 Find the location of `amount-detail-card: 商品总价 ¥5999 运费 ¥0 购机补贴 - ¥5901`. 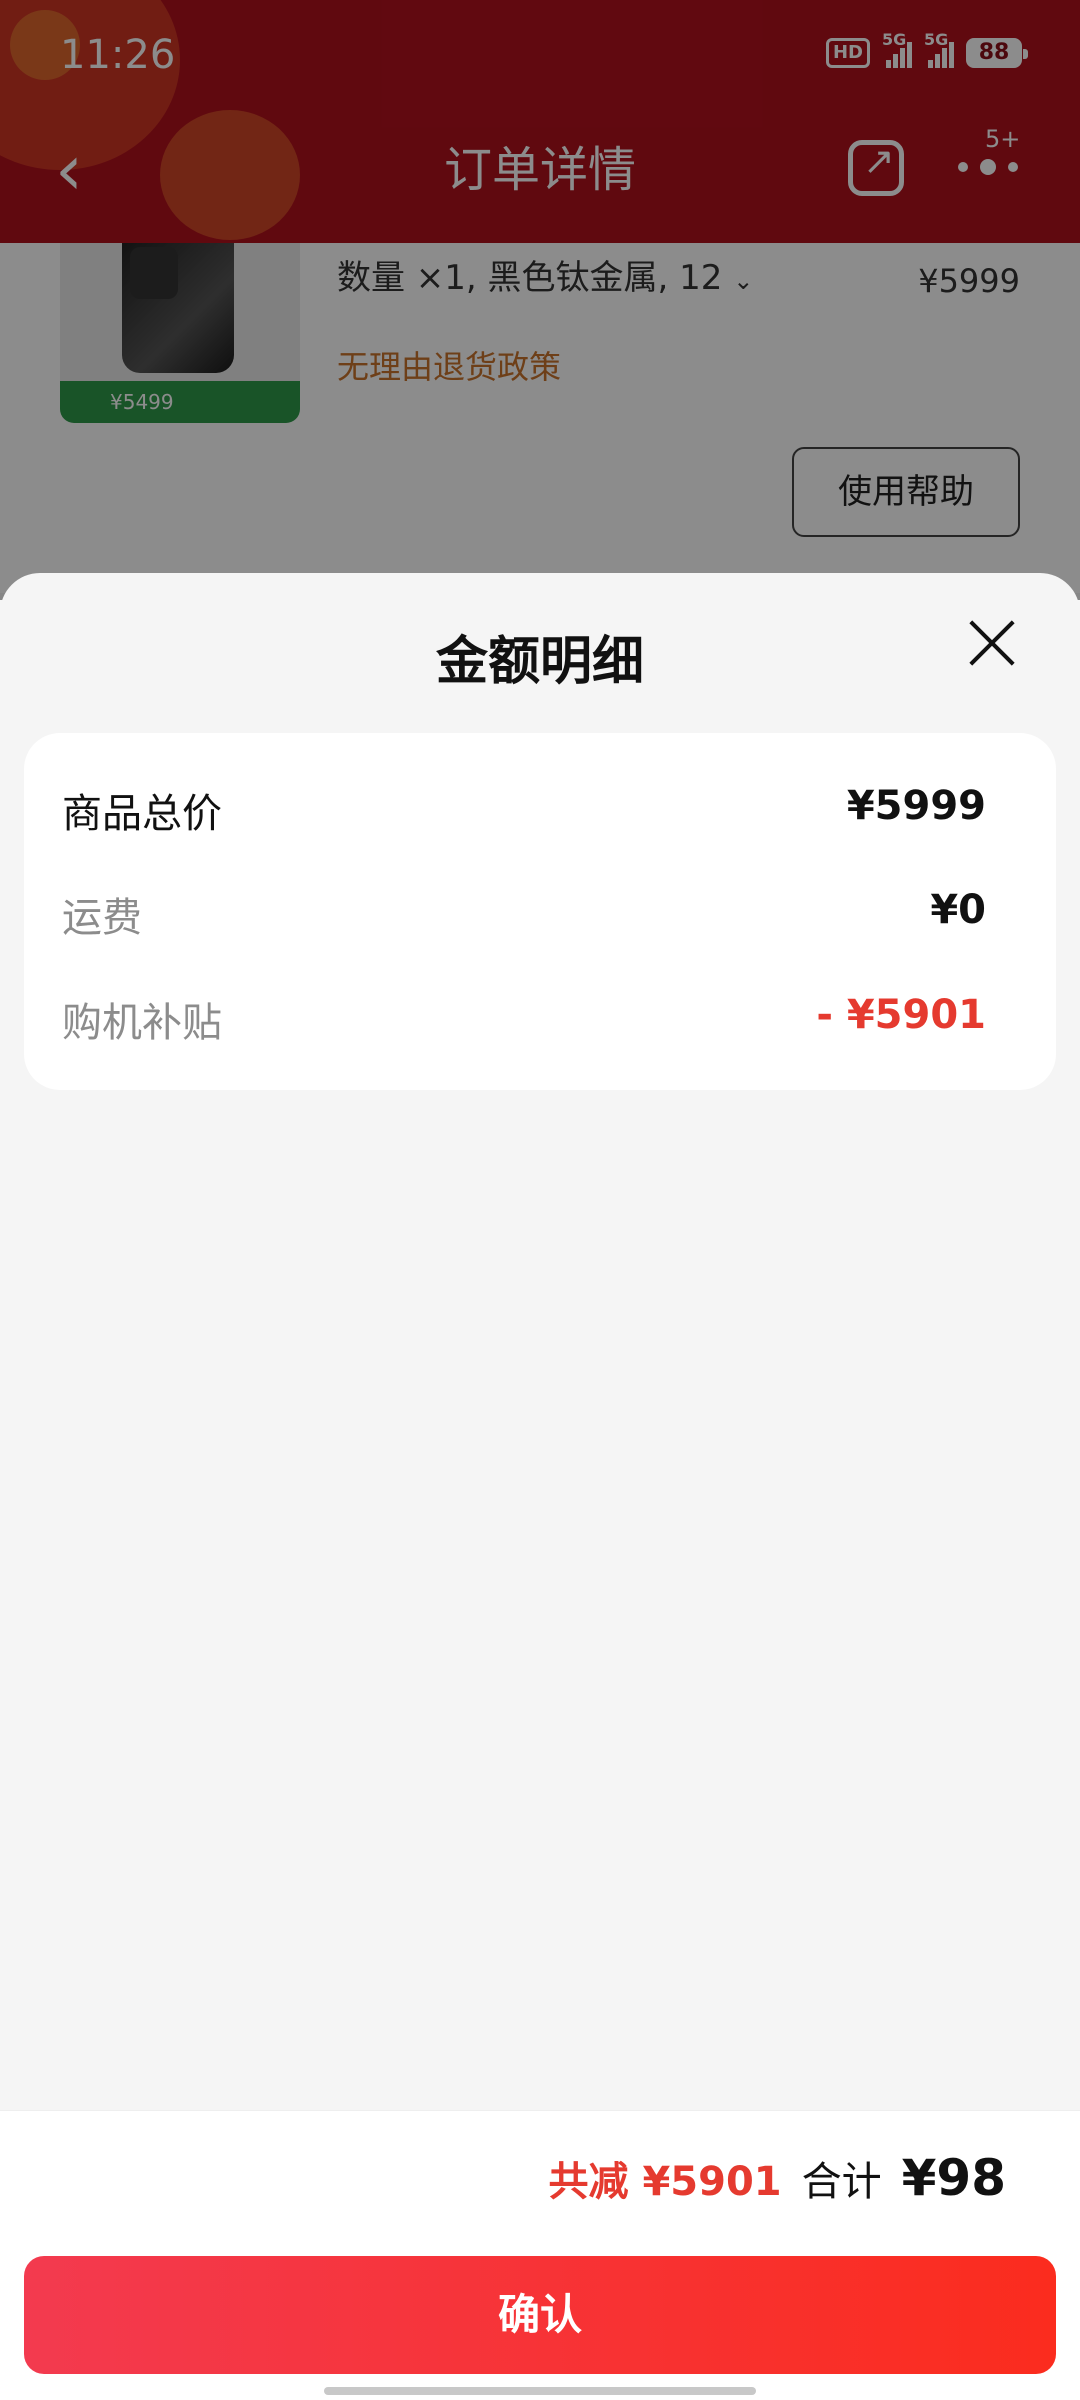

amount-detail-card: 商品总价 ¥5999 运费 ¥0 购机补贴 - ¥5901 is located at coordinates (540, 911).